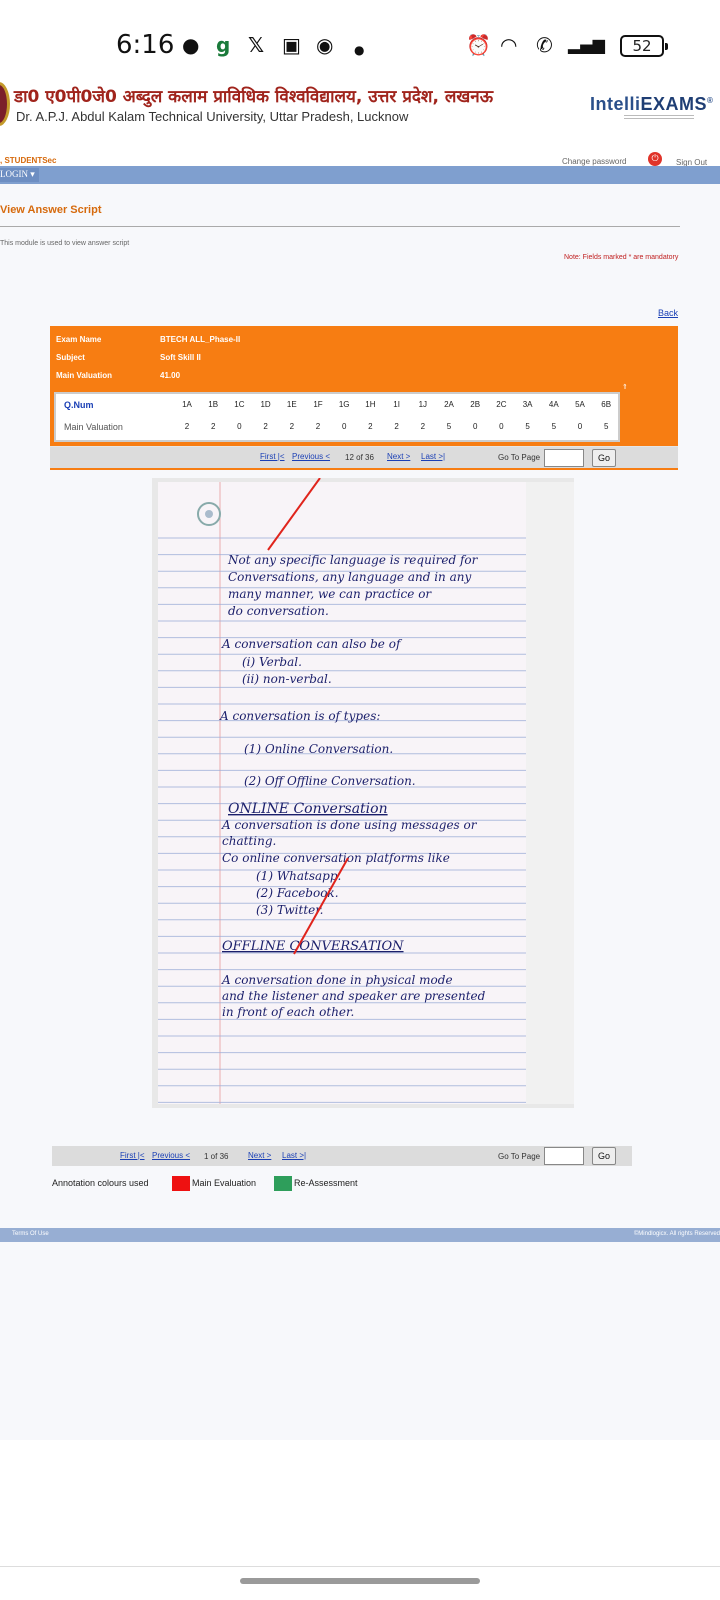  I want to click on qnum-header: Q.Num, so click(79, 405).